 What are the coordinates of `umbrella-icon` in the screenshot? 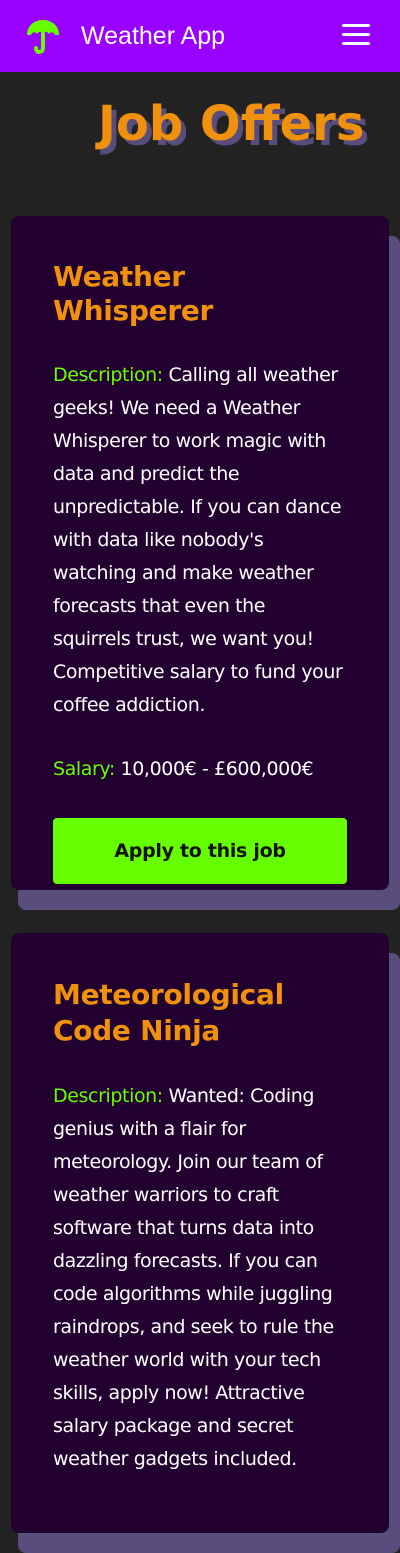 It's located at (43, 37).